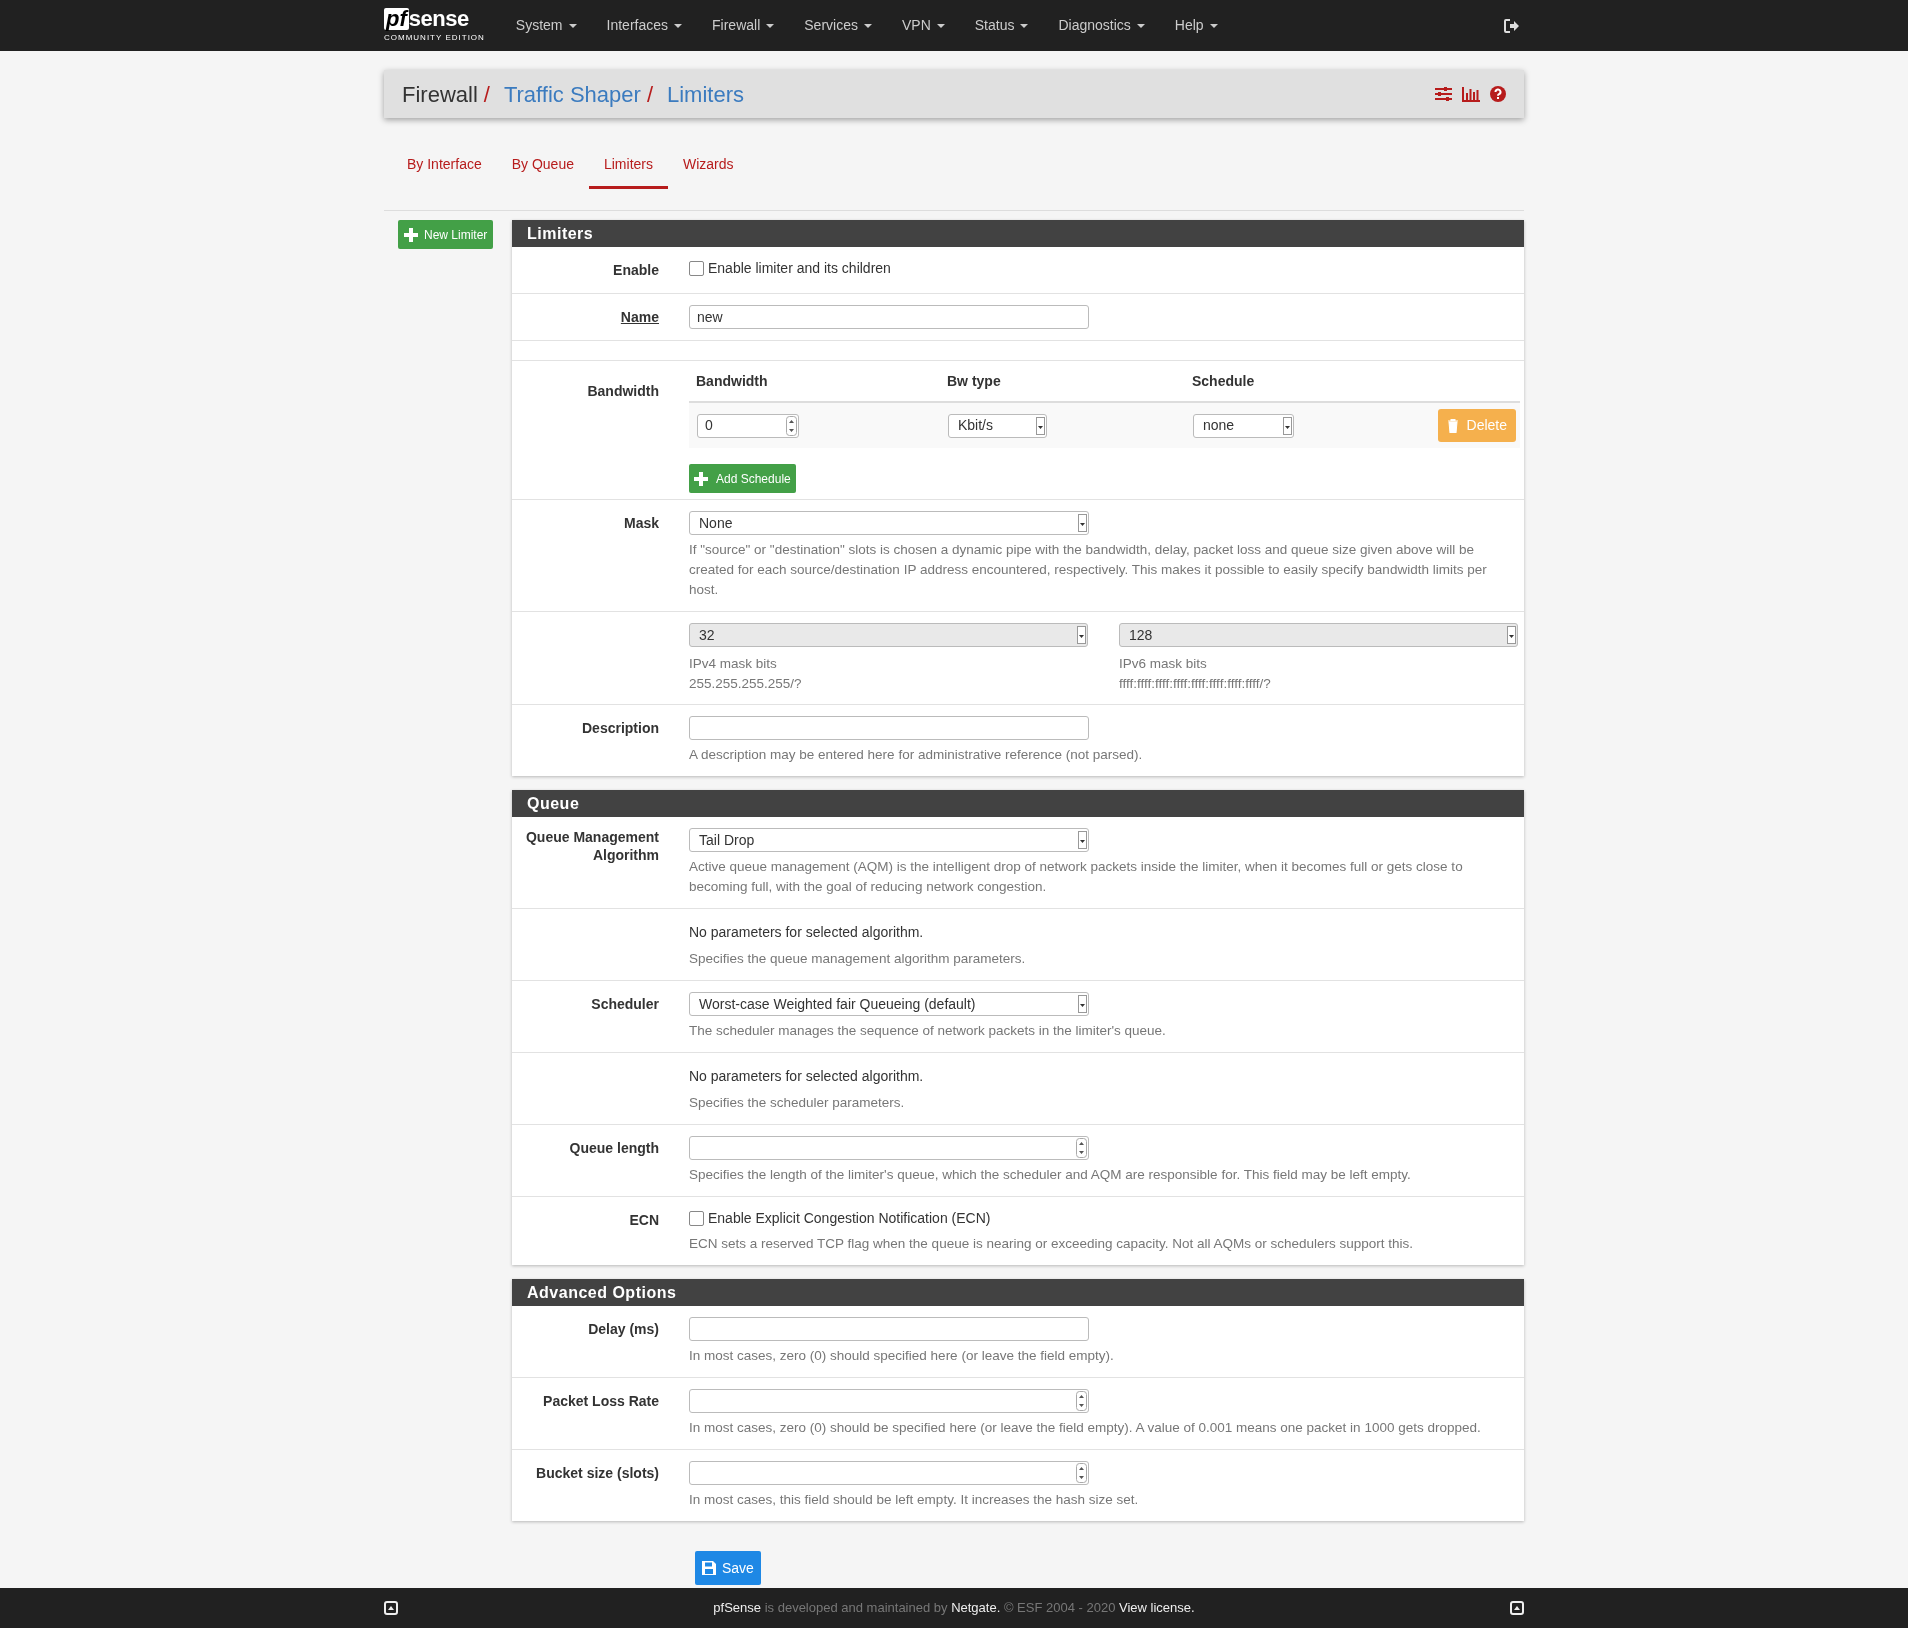  What do you see at coordinates (623, 1329) in the screenshot?
I see `field-label: Delay (ms)` at bounding box center [623, 1329].